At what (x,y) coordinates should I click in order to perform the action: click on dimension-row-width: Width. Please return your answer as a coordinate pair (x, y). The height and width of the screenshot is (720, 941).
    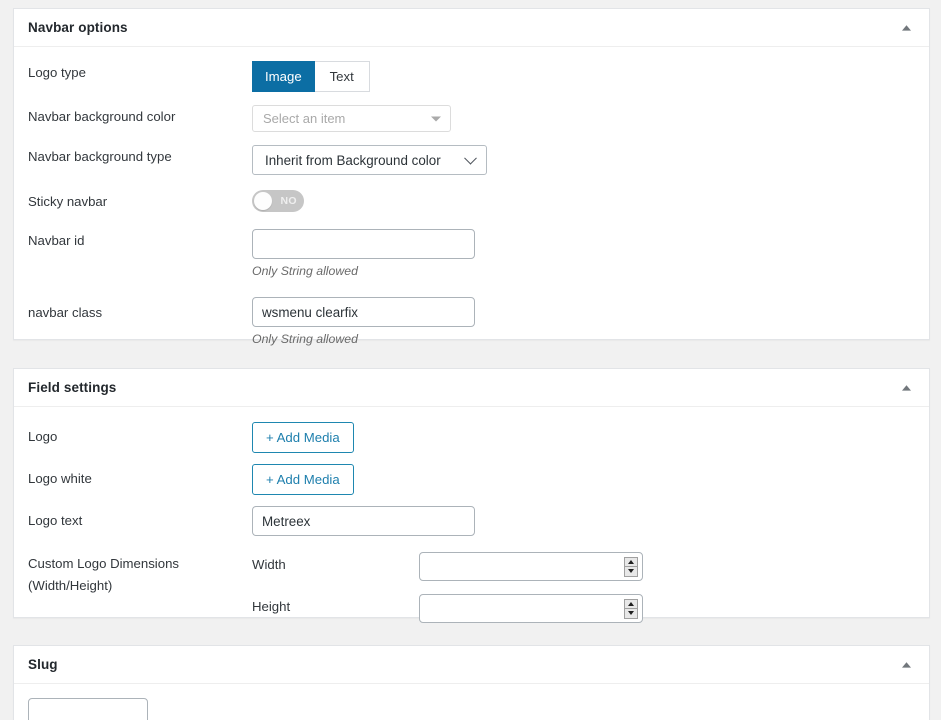
    Looking at the image, I should click on (583, 566).